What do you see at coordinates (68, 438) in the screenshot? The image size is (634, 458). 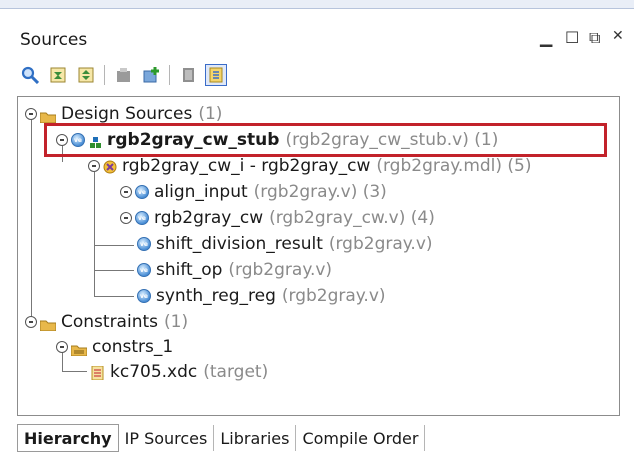 I see `tab-hierarchy: Hierarchy` at bounding box center [68, 438].